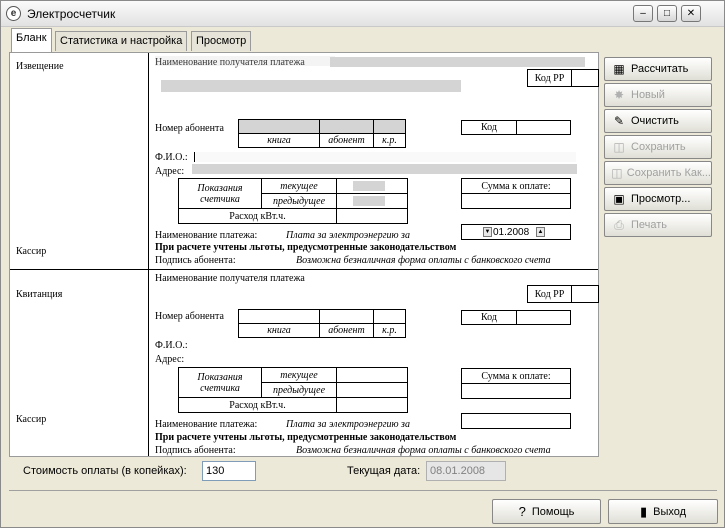 This screenshot has height=528, width=725. What do you see at coordinates (299, 186) in the screenshot?
I see `notice-current-label: текущее` at bounding box center [299, 186].